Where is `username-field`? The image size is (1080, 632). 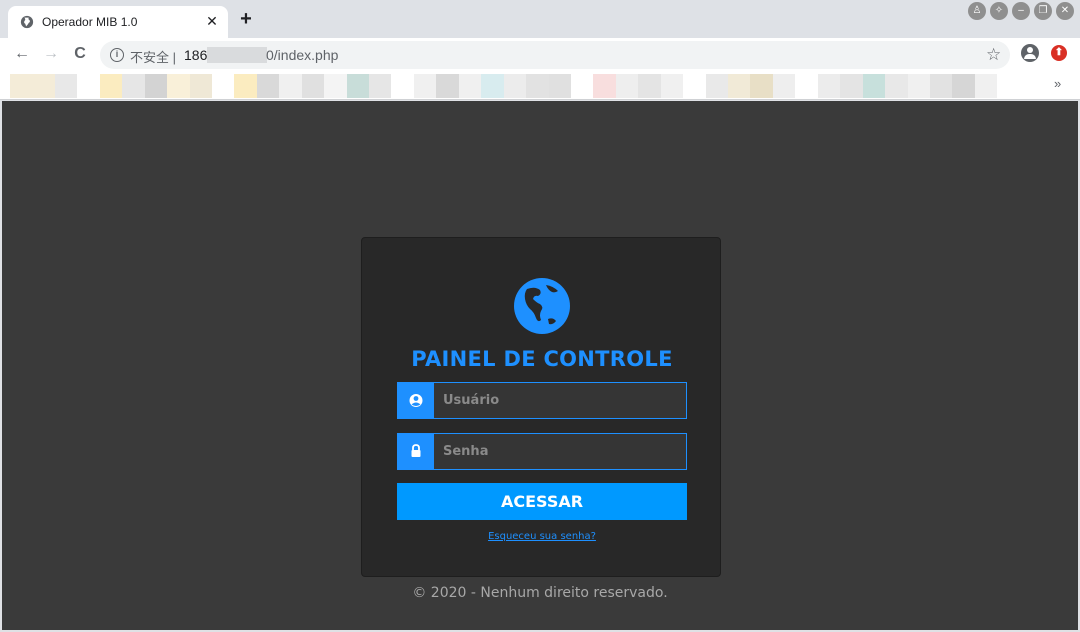 username-field is located at coordinates (542, 400).